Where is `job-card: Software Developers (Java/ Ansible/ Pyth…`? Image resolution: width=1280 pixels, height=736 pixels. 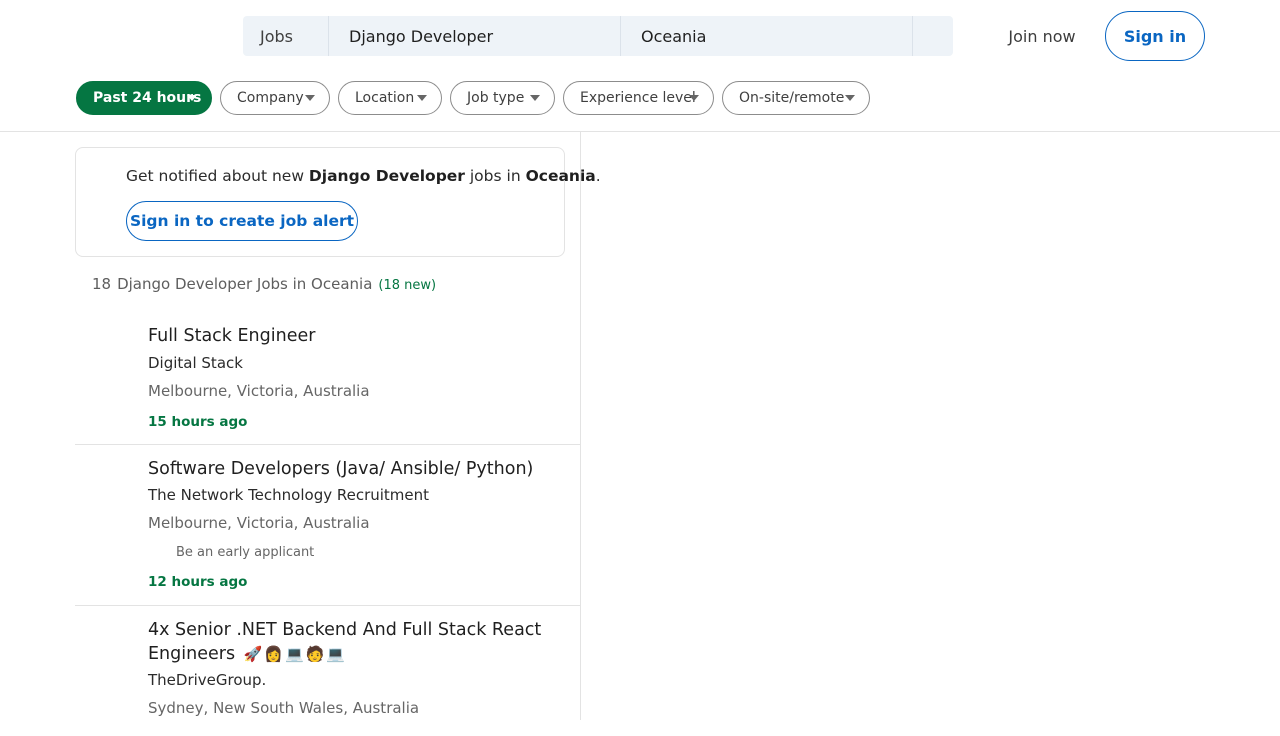 job-card: Software Developers (Java/ Ansible/ Pyth… is located at coordinates (327, 525).